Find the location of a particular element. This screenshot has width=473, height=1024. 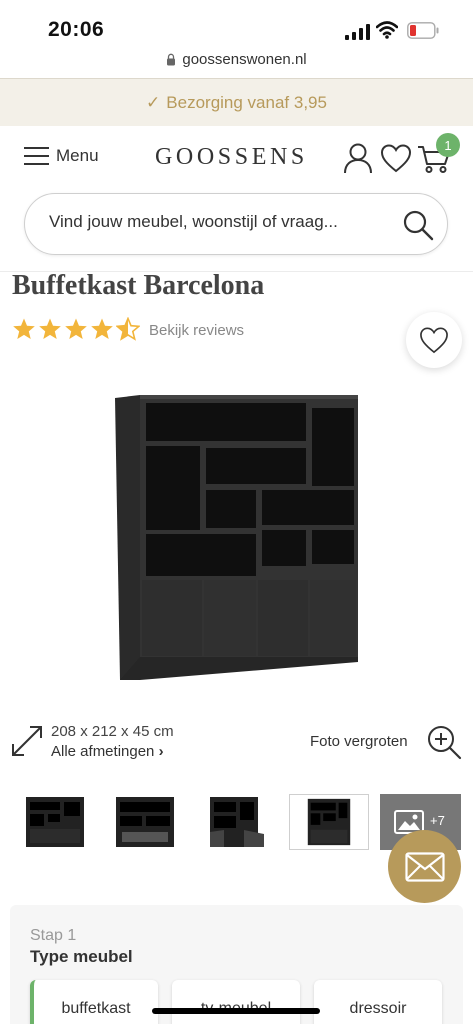

status-time: 20:06 is located at coordinates (76, 29).